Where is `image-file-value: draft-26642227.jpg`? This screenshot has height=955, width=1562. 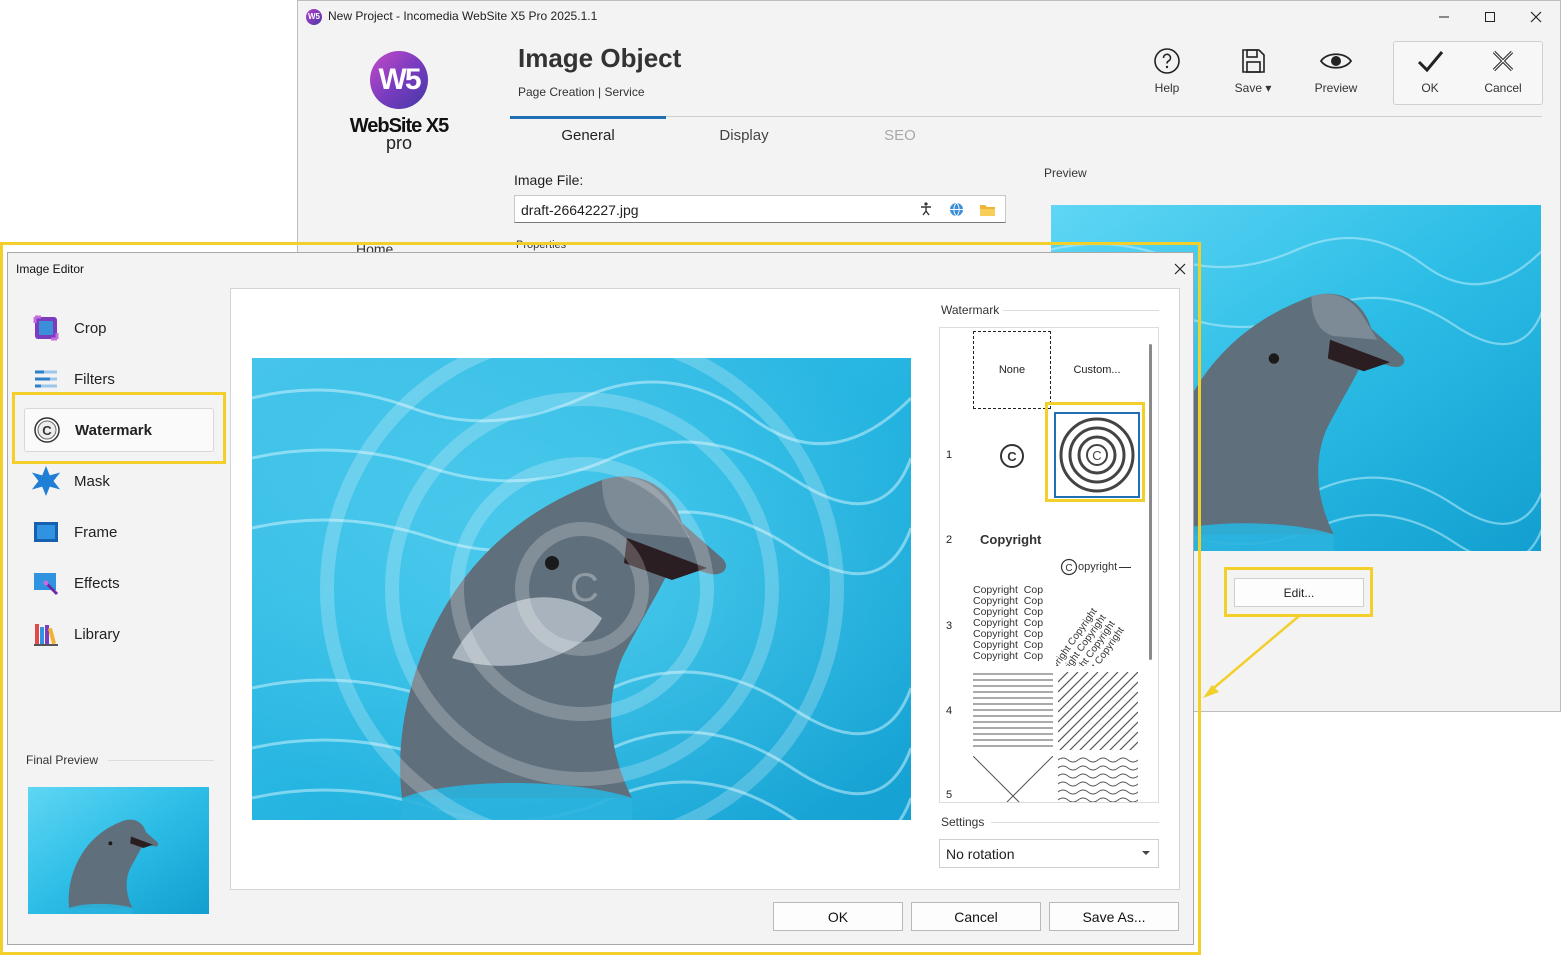 image-file-value: draft-26642227.jpg is located at coordinates (580, 210).